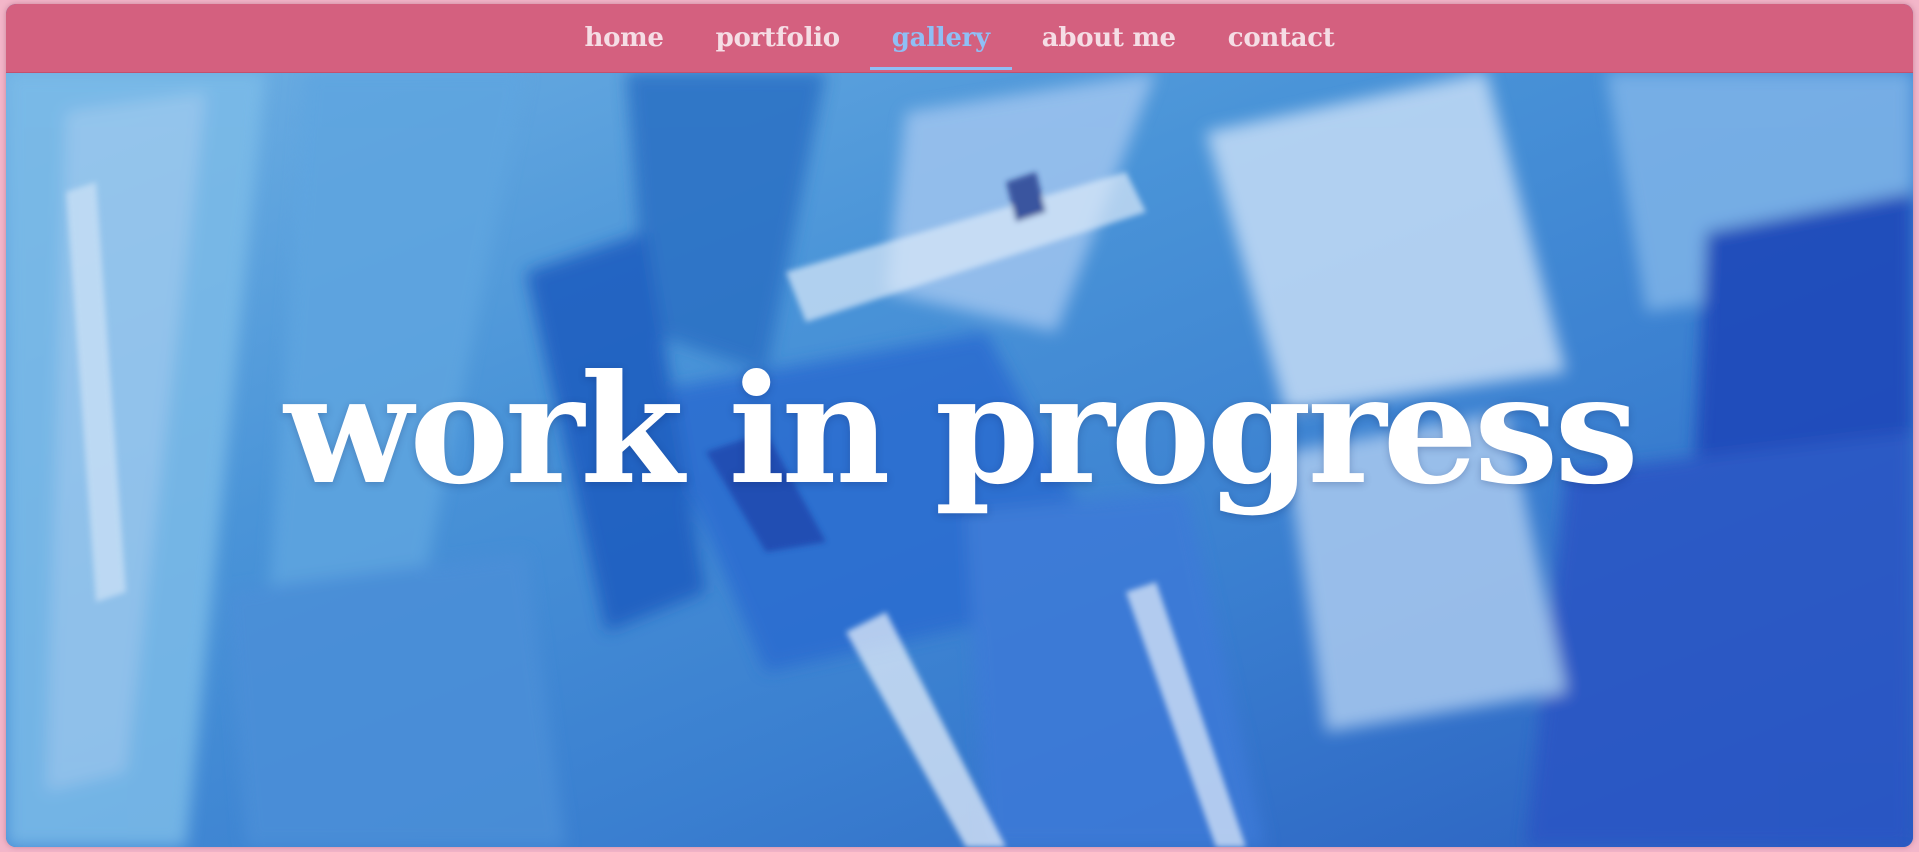  Describe the element at coordinates (1281, 38) in the screenshot. I see `nav-item-contact: contact` at that location.